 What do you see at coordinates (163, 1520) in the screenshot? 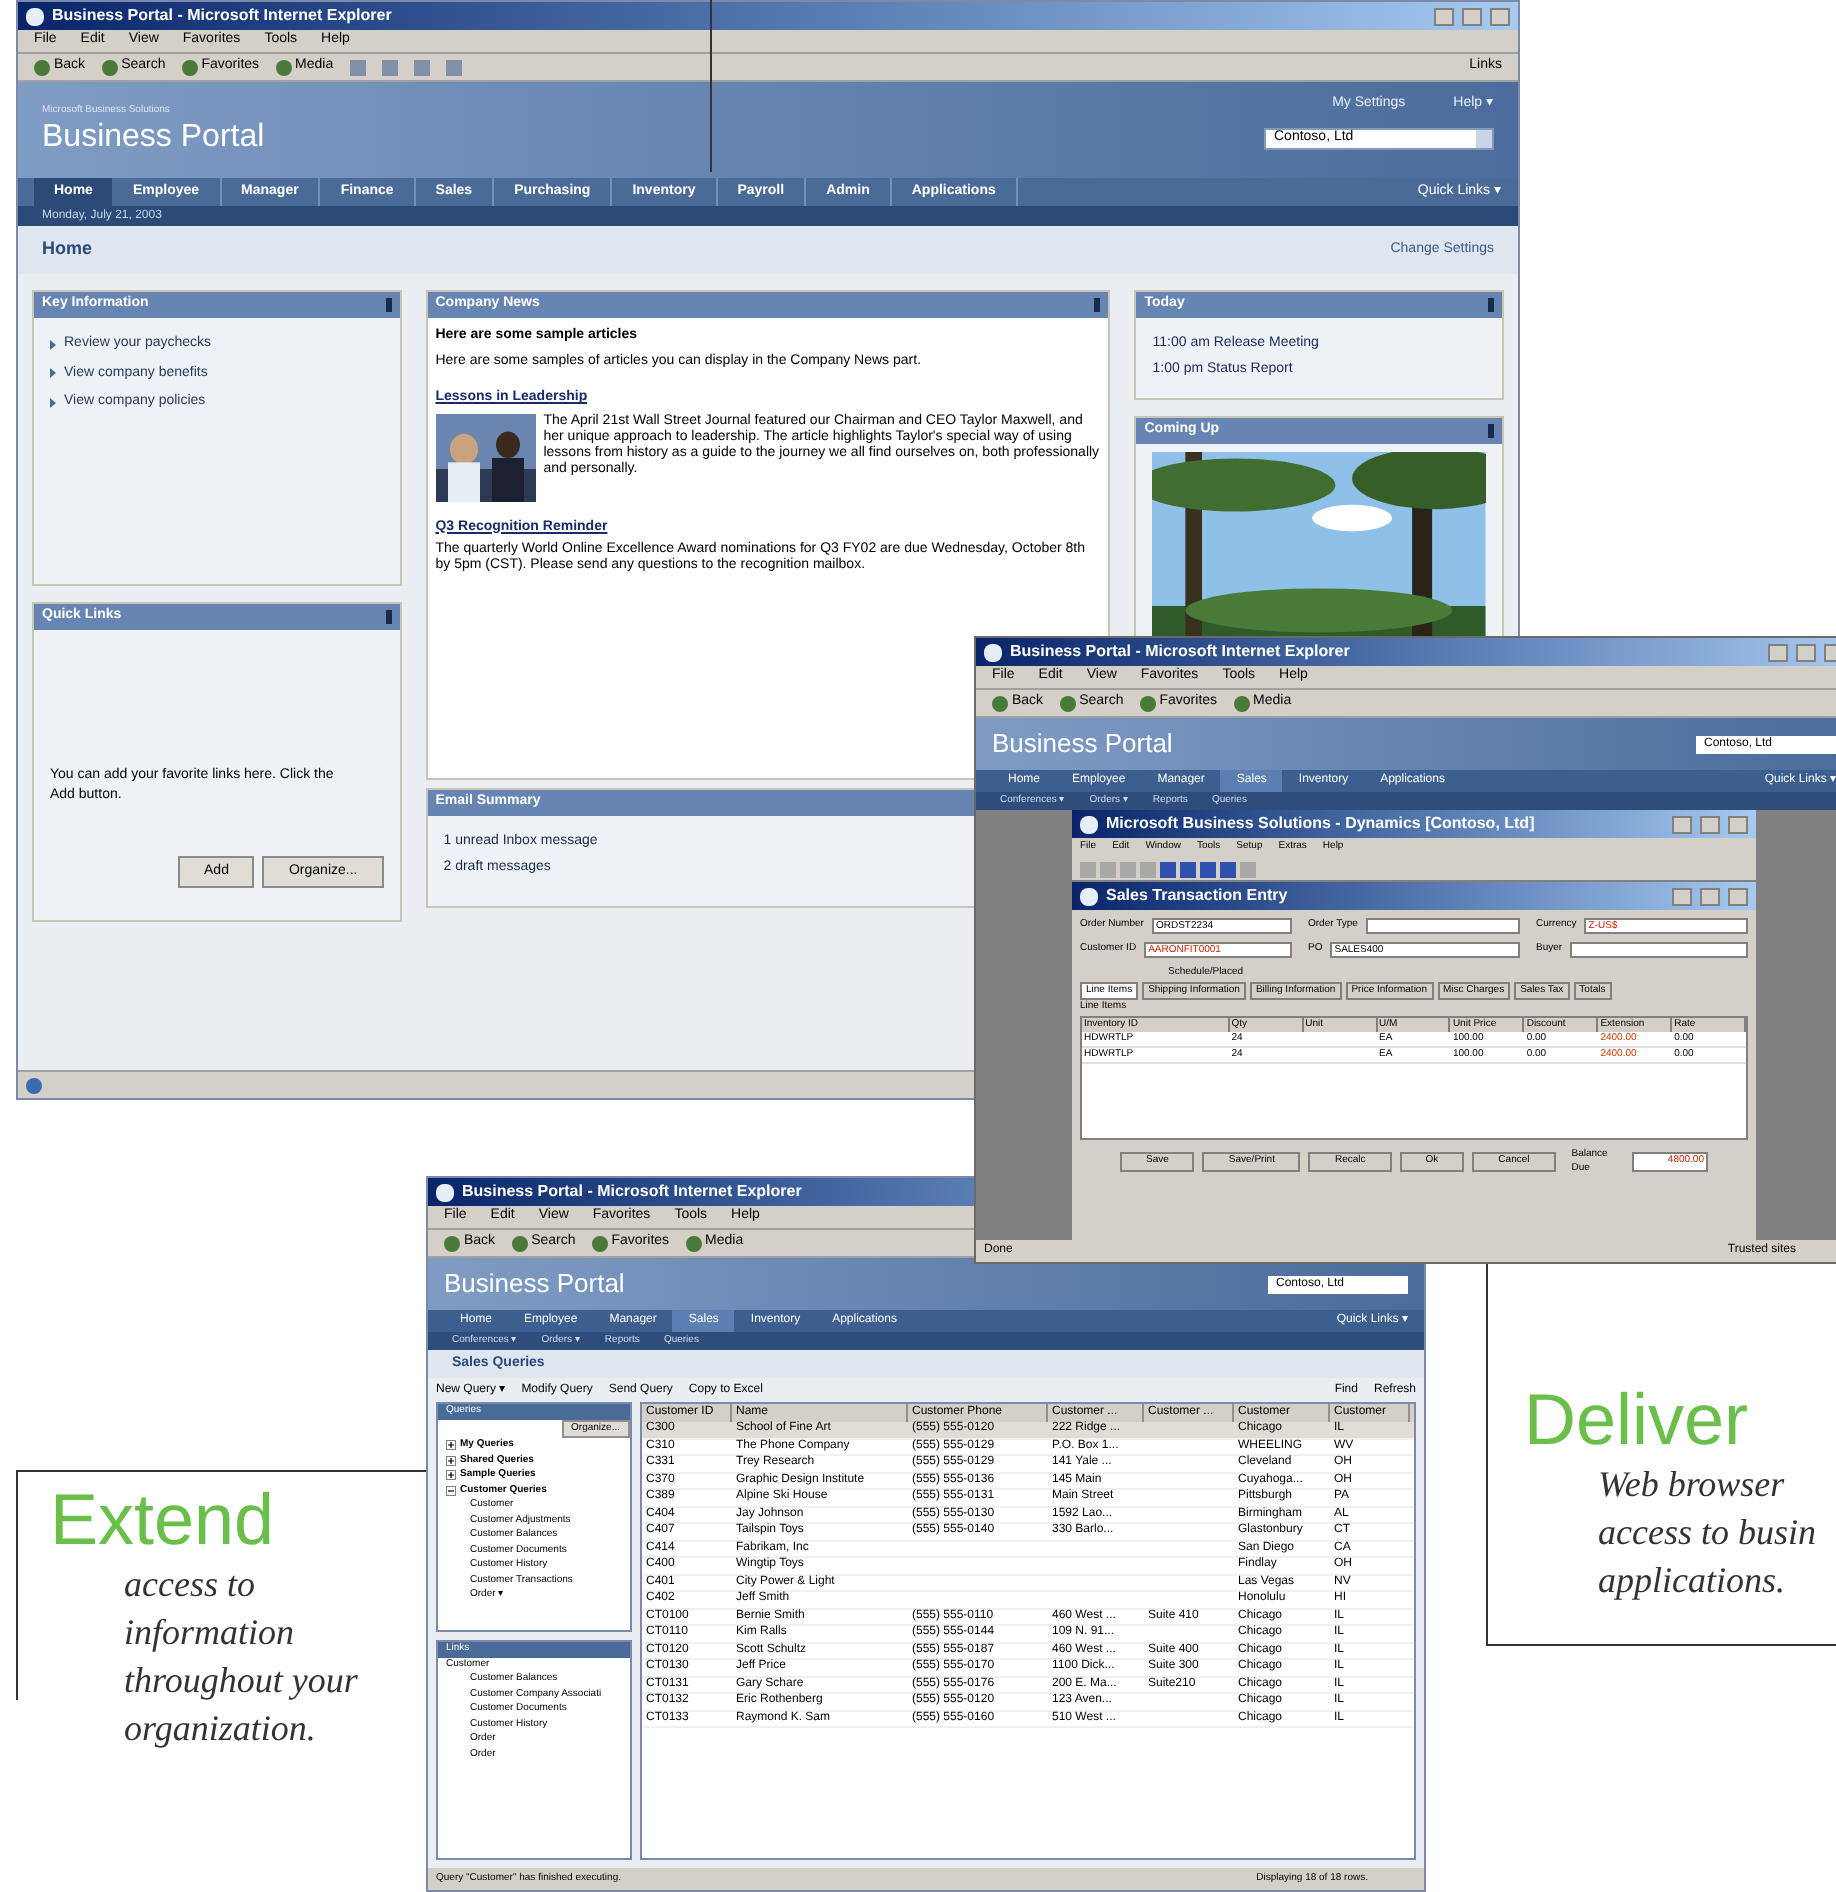
I see `callout-heading: Extend` at bounding box center [163, 1520].